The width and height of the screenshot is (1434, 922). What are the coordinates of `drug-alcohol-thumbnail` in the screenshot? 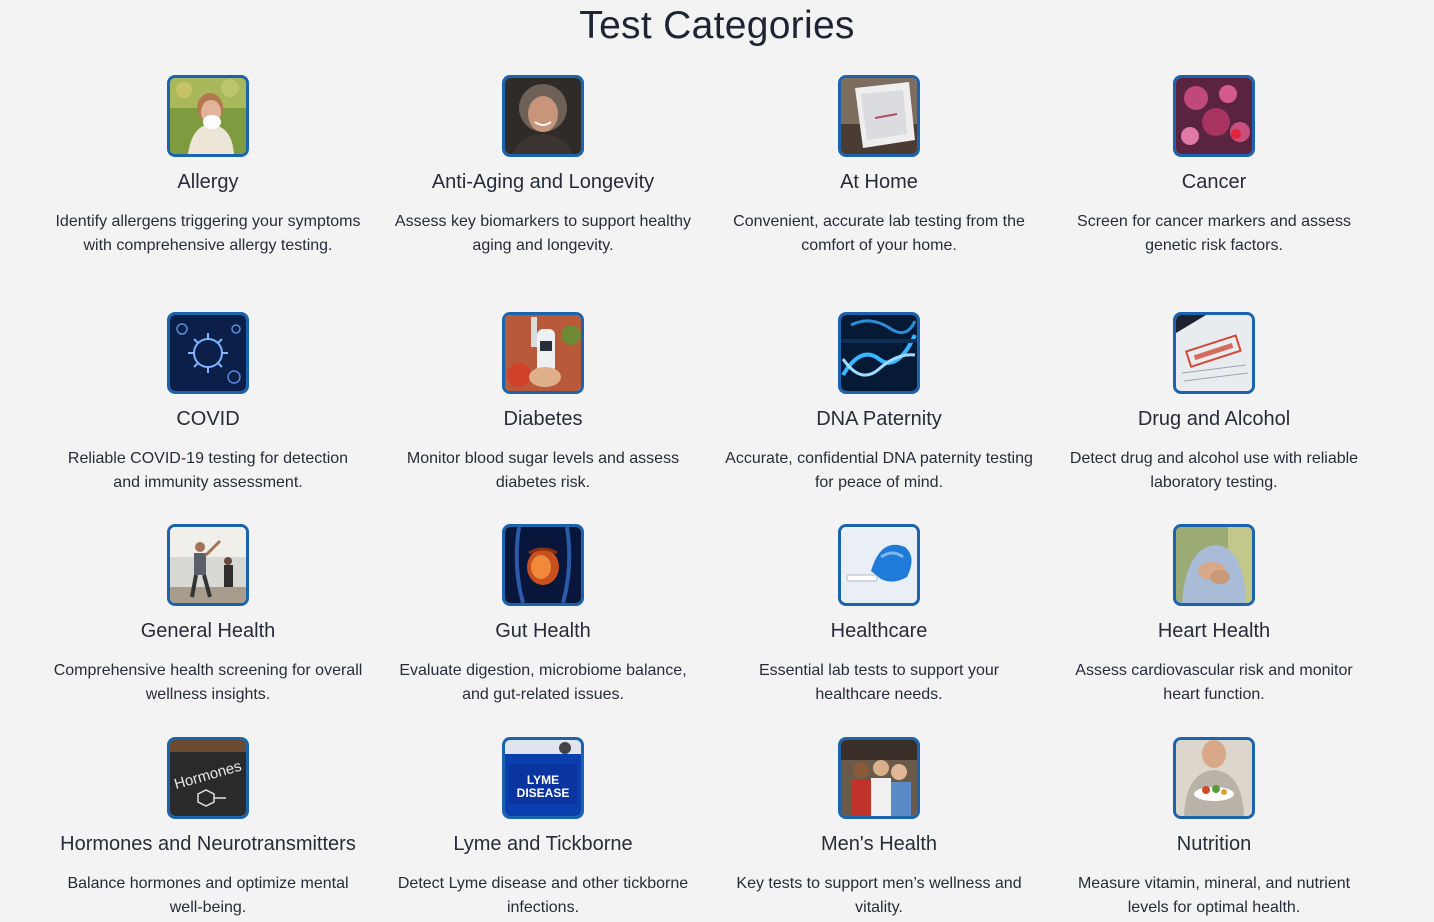 It's located at (1214, 353).